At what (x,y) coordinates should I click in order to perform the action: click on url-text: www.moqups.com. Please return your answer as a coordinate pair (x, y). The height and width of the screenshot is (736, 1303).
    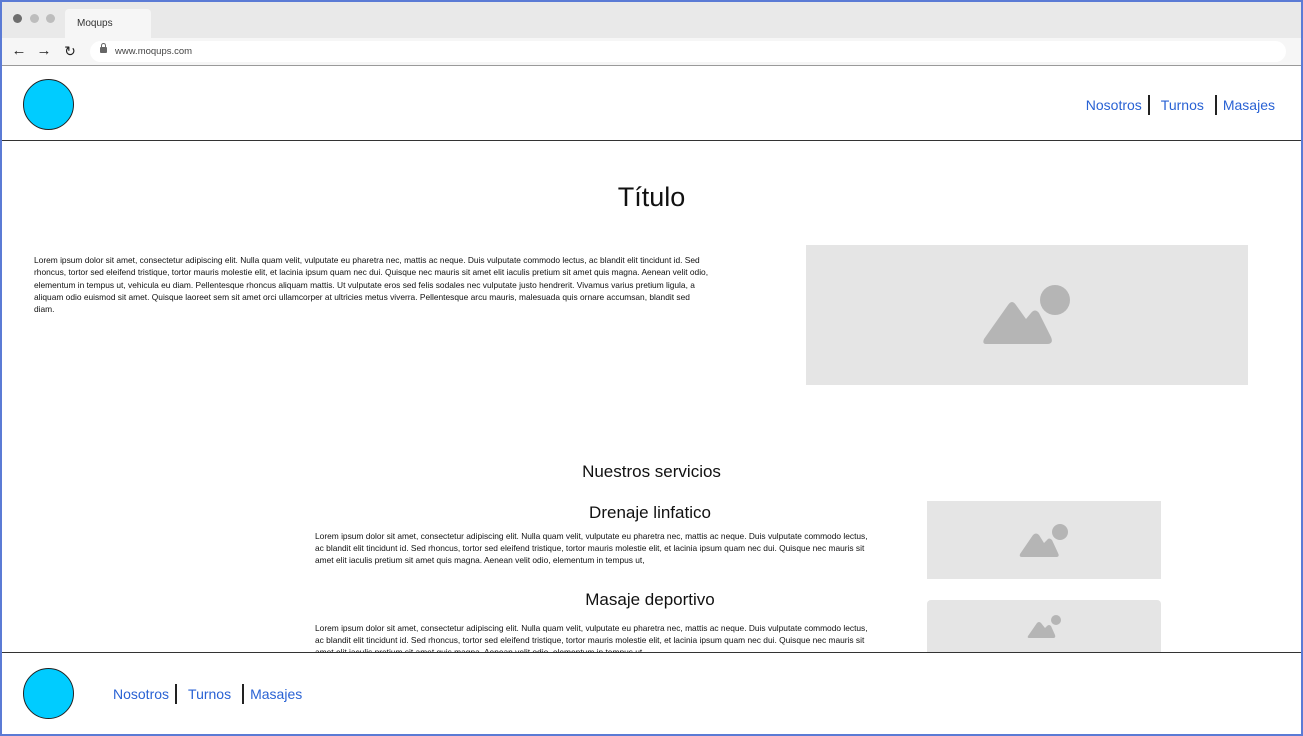
    Looking at the image, I should click on (154, 51).